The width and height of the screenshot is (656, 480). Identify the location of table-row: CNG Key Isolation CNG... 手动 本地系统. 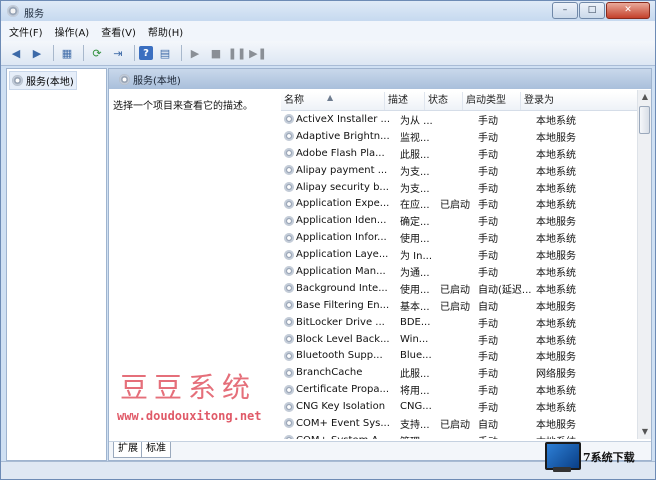
(459, 406).